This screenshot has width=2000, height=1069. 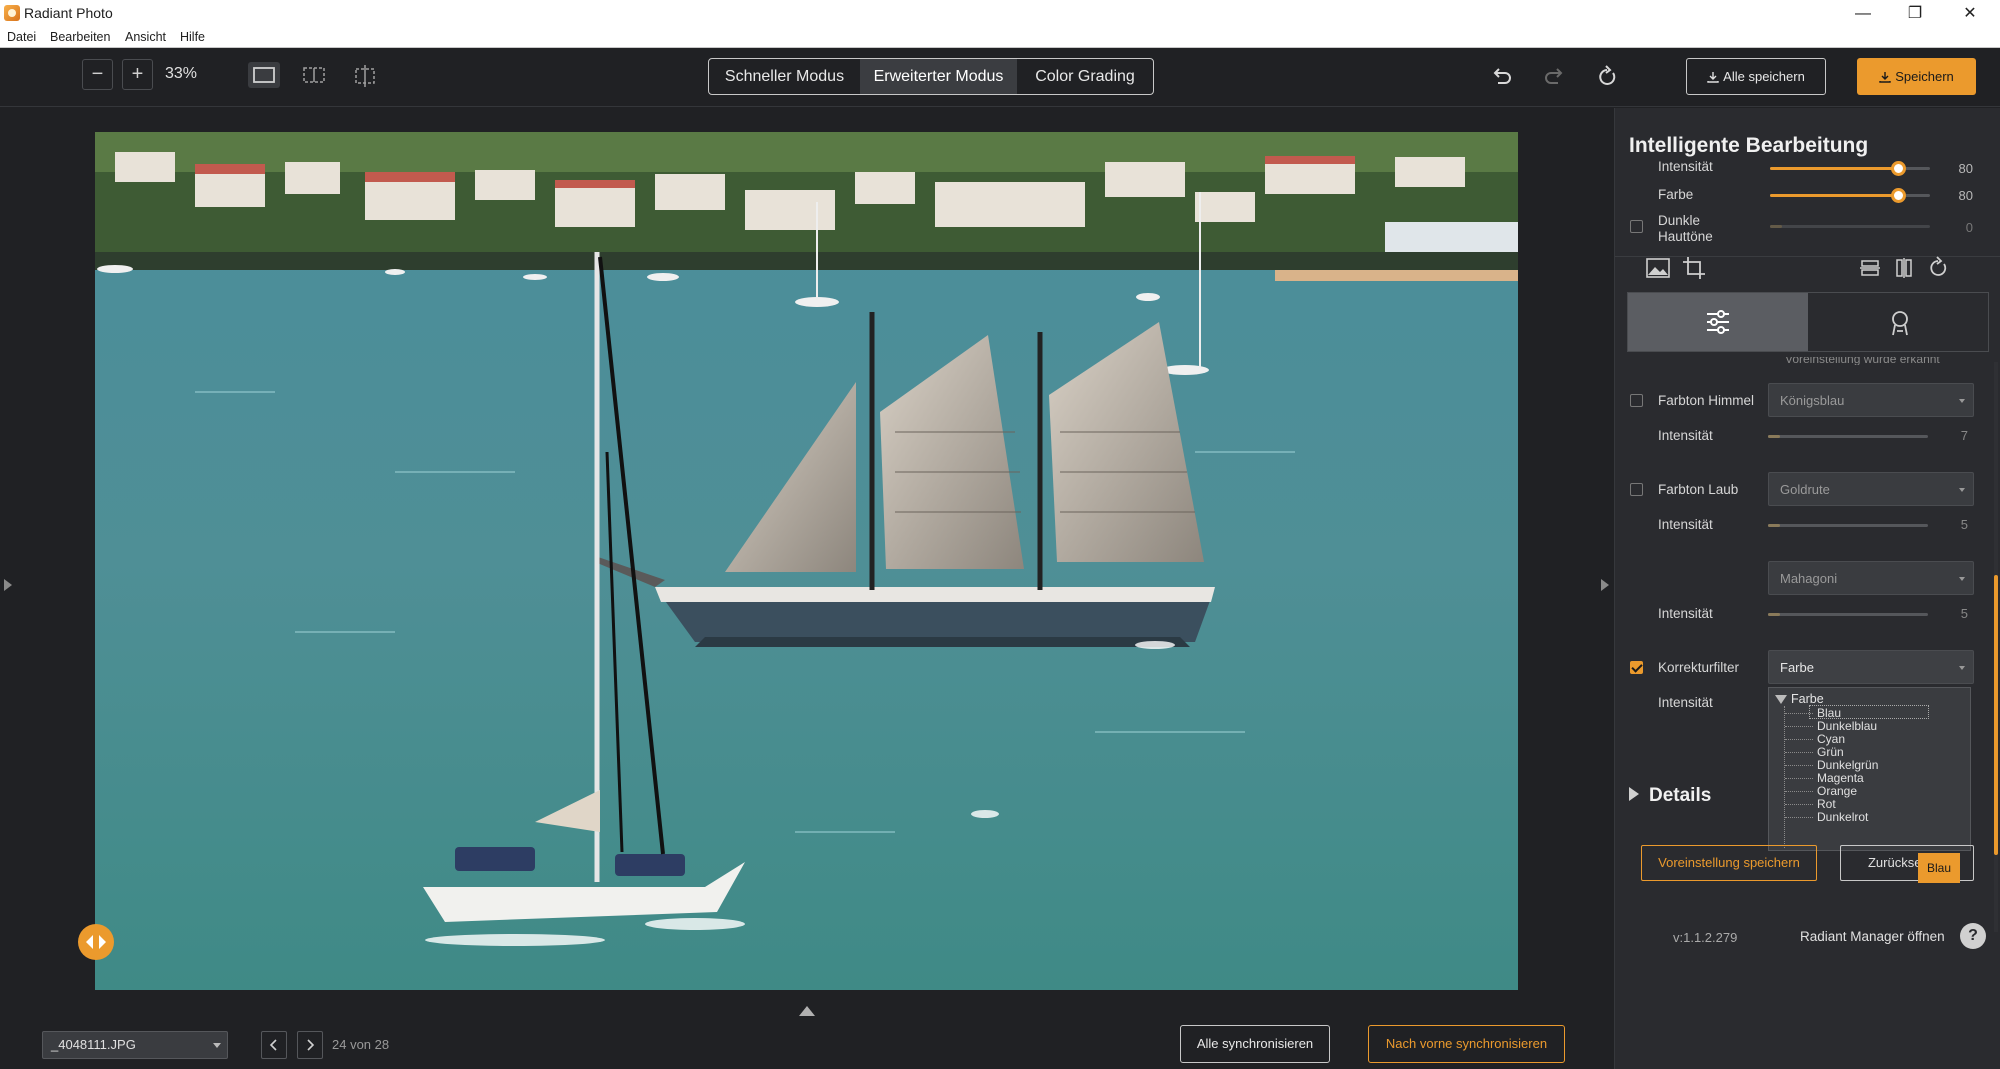 I want to click on next-image-button, so click(x=310, y=1045).